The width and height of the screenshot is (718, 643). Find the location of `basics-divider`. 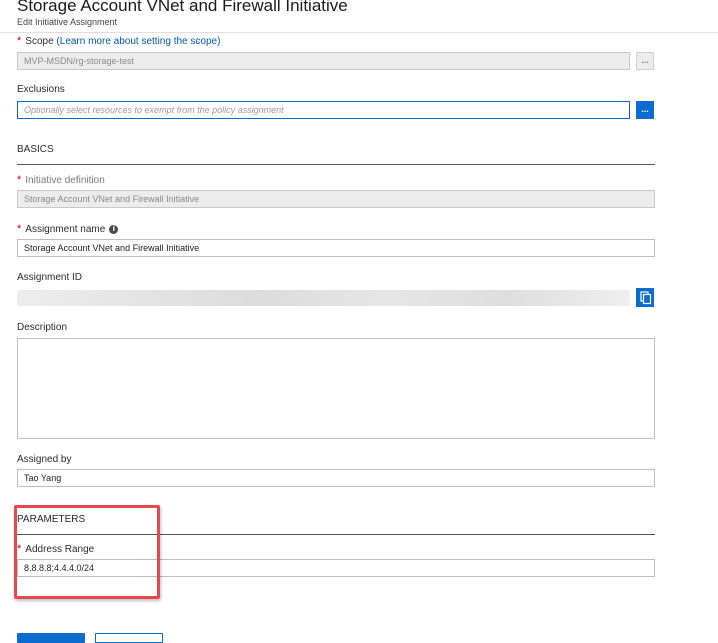

basics-divider is located at coordinates (336, 164).